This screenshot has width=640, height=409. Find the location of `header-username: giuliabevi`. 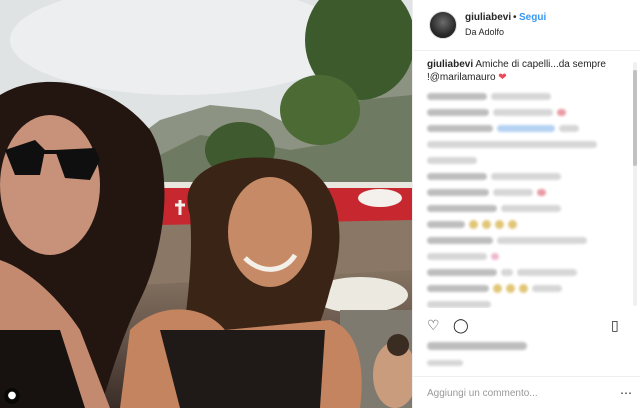

header-username: giuliabevi is located at coordinates (488, 17).